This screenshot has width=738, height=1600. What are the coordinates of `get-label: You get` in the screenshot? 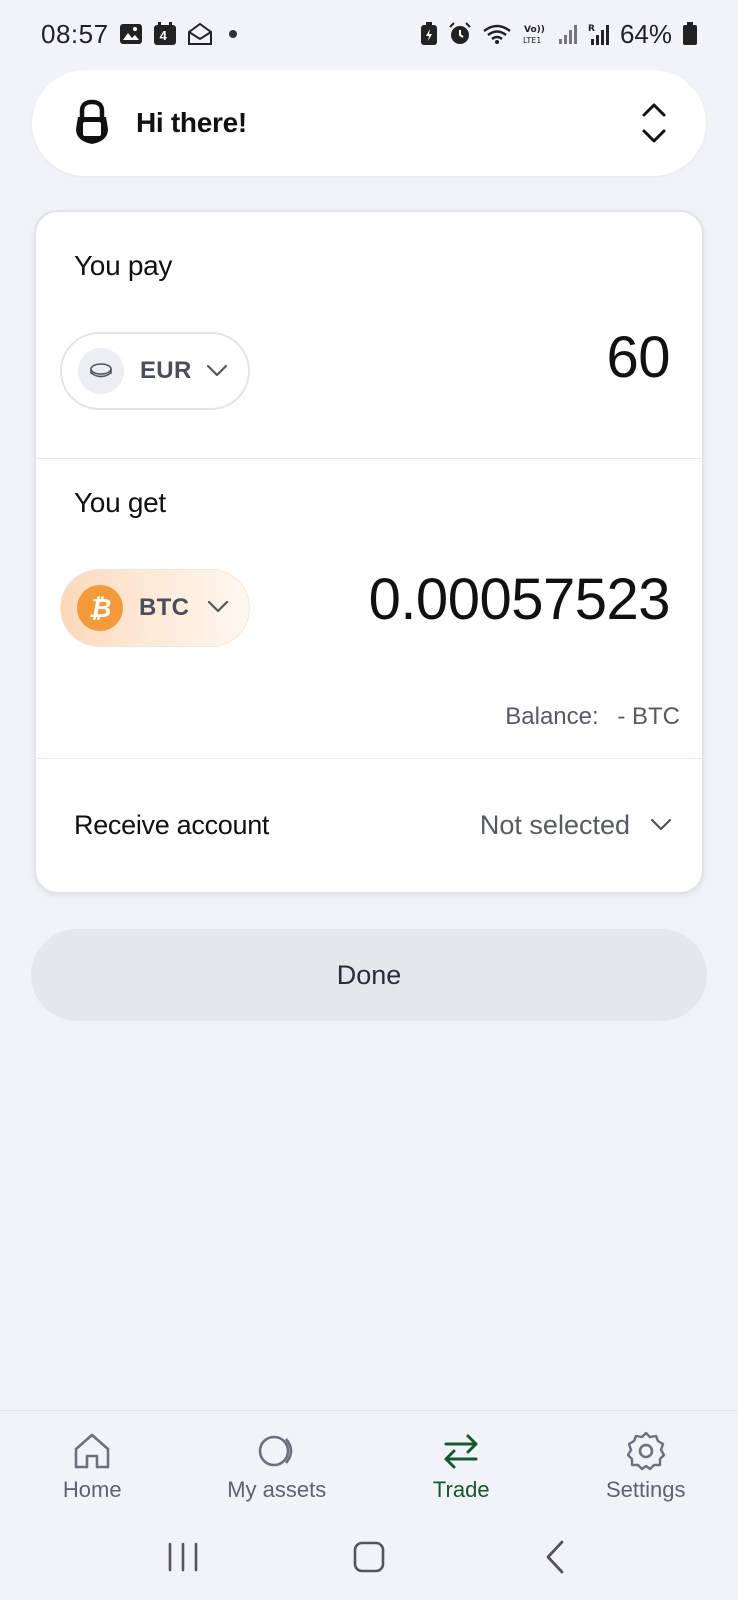 It's located at (120, 502).